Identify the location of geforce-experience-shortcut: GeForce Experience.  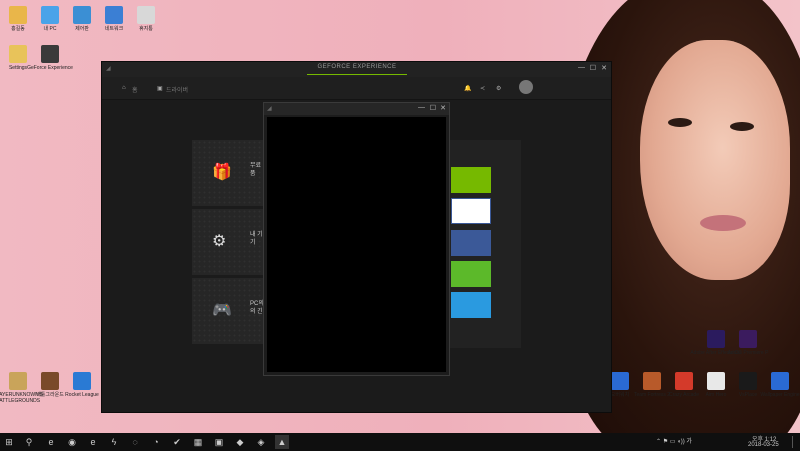
(50, 58).